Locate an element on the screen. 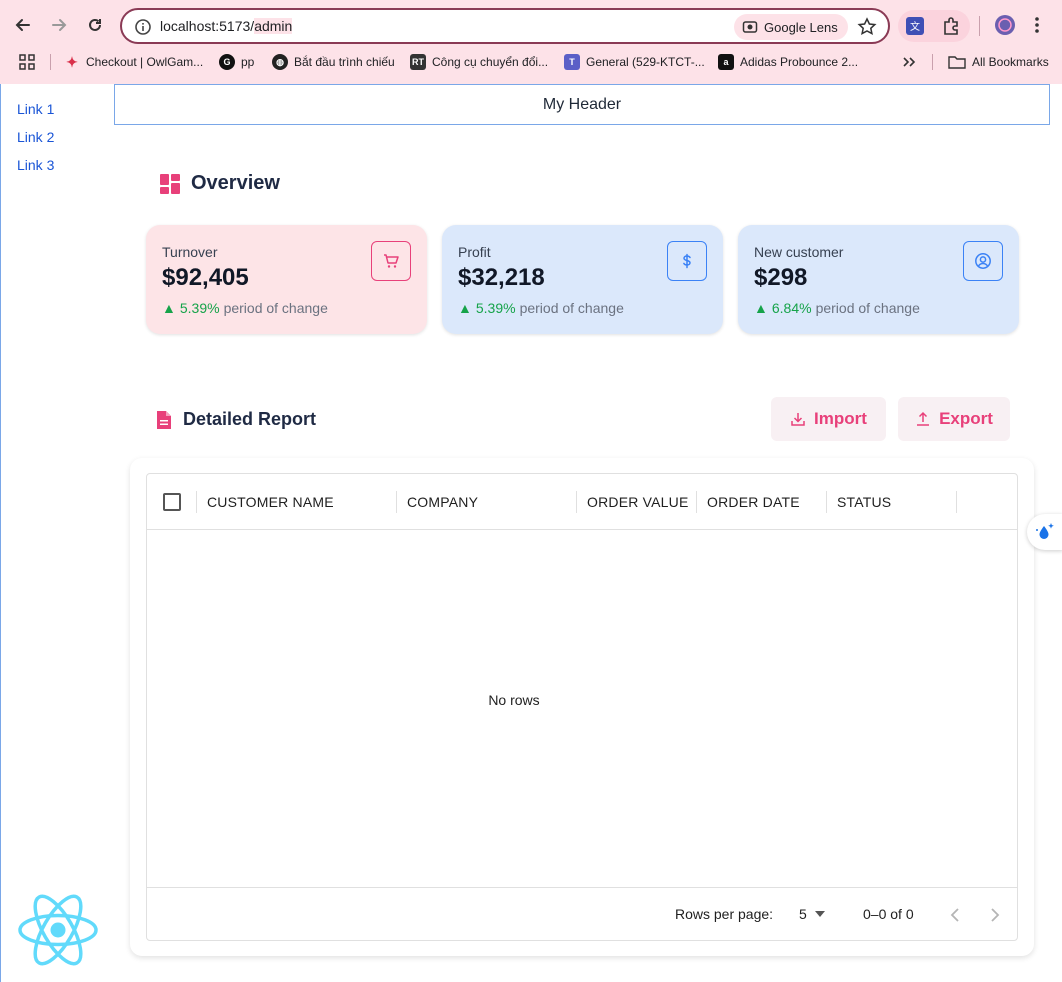  header-title: My Header is located at coordinates (582, 104).